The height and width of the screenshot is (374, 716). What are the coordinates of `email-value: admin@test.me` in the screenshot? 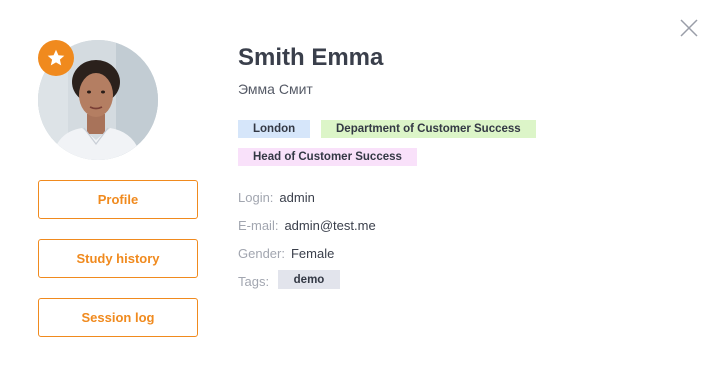 It's located at (330, 225).